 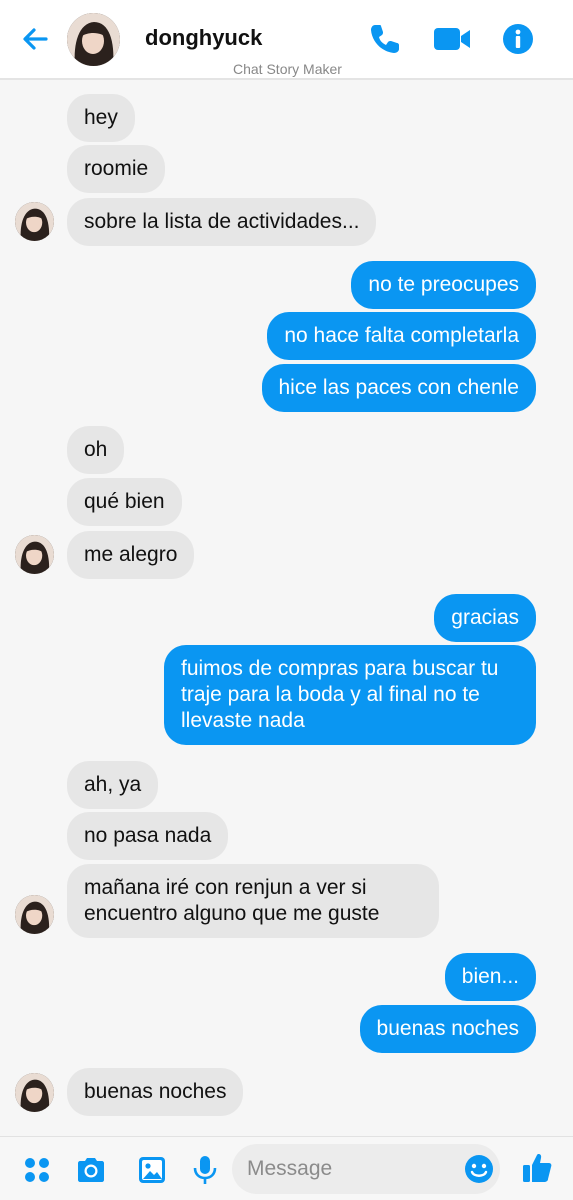 I want to click on contact-avatar, so click(x=93, y=39).